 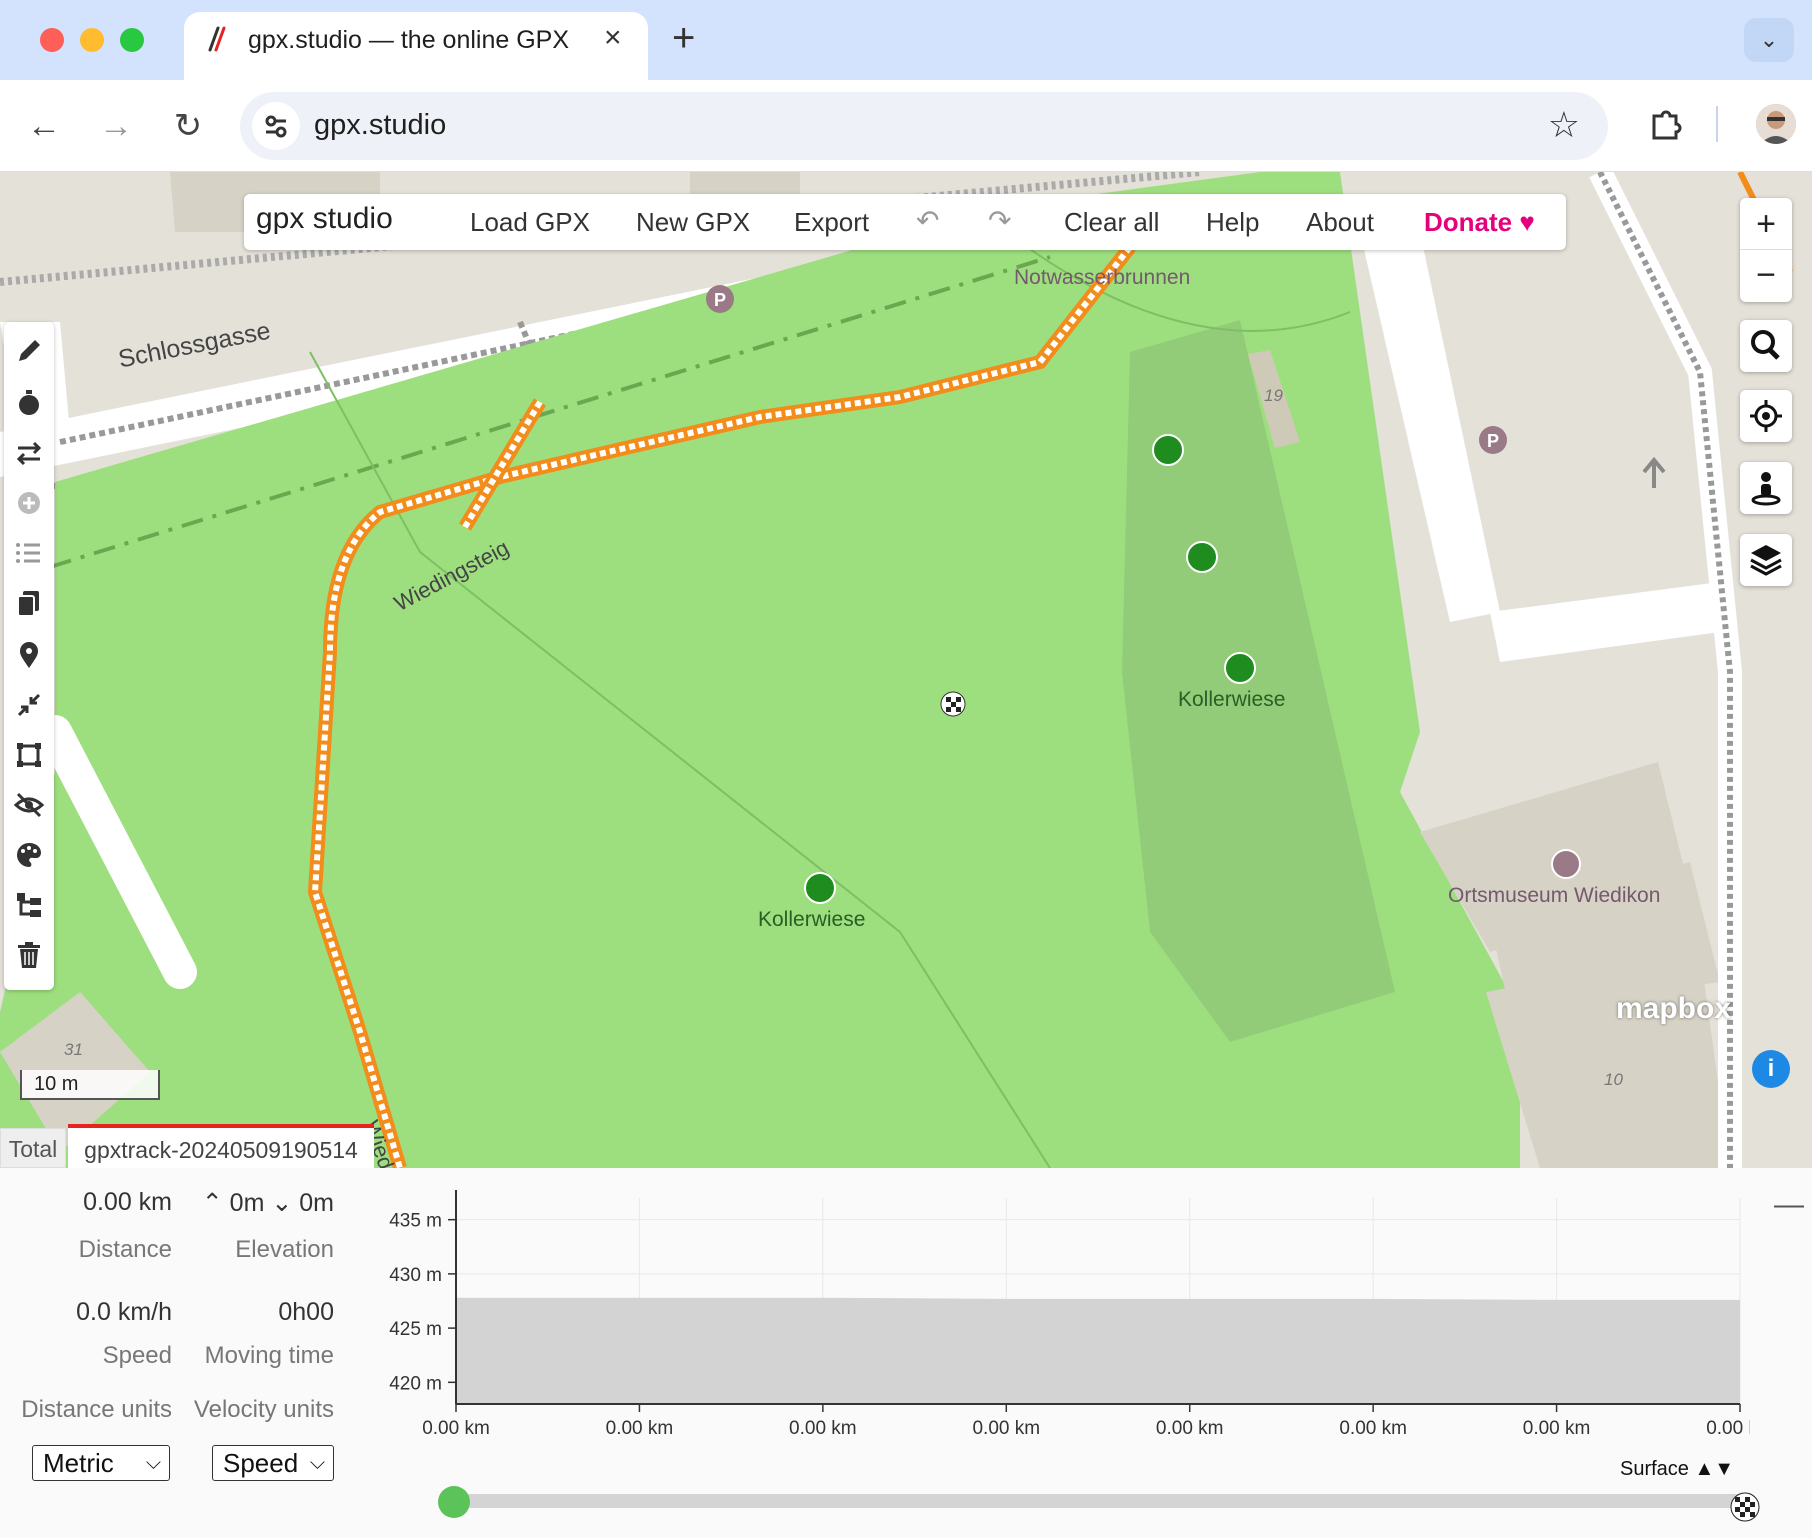 What do you see at coordinates (90, 1085) in the screenshot?
I see `scale-bar: 10 m` at bounding box center [90, 1085].